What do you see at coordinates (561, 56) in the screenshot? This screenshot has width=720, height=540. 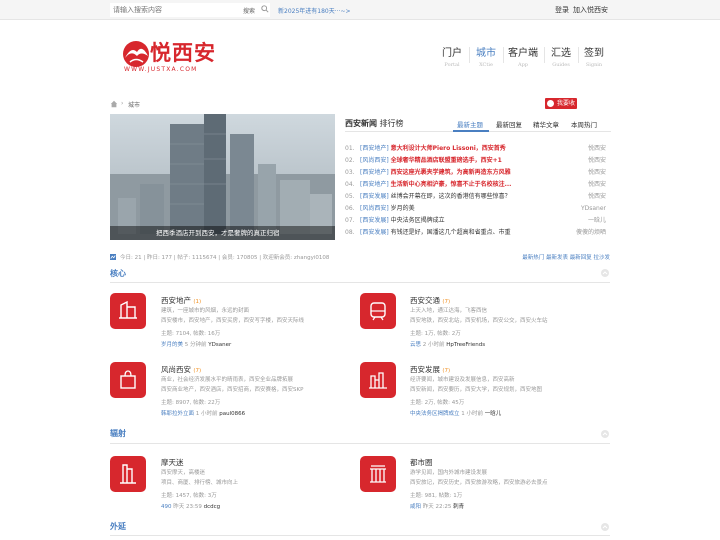 I see `nav-guides: 汇选 Guides` at bounding box center [561, 56].